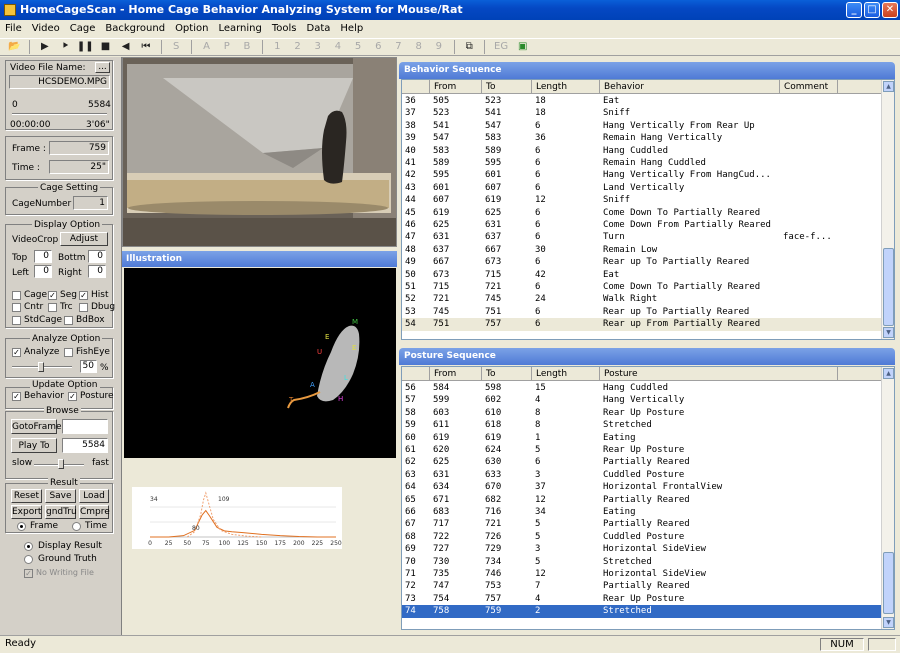  What do you see at coordinates (319, 29) in the screenshot?
I see `menu-data: Data` at bounding box center [319, 29].